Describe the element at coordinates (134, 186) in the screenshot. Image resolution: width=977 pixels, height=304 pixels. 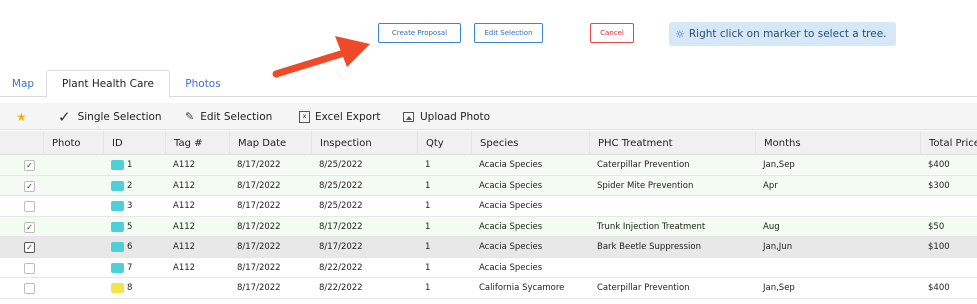
I see `cell-id: 2` at that location.